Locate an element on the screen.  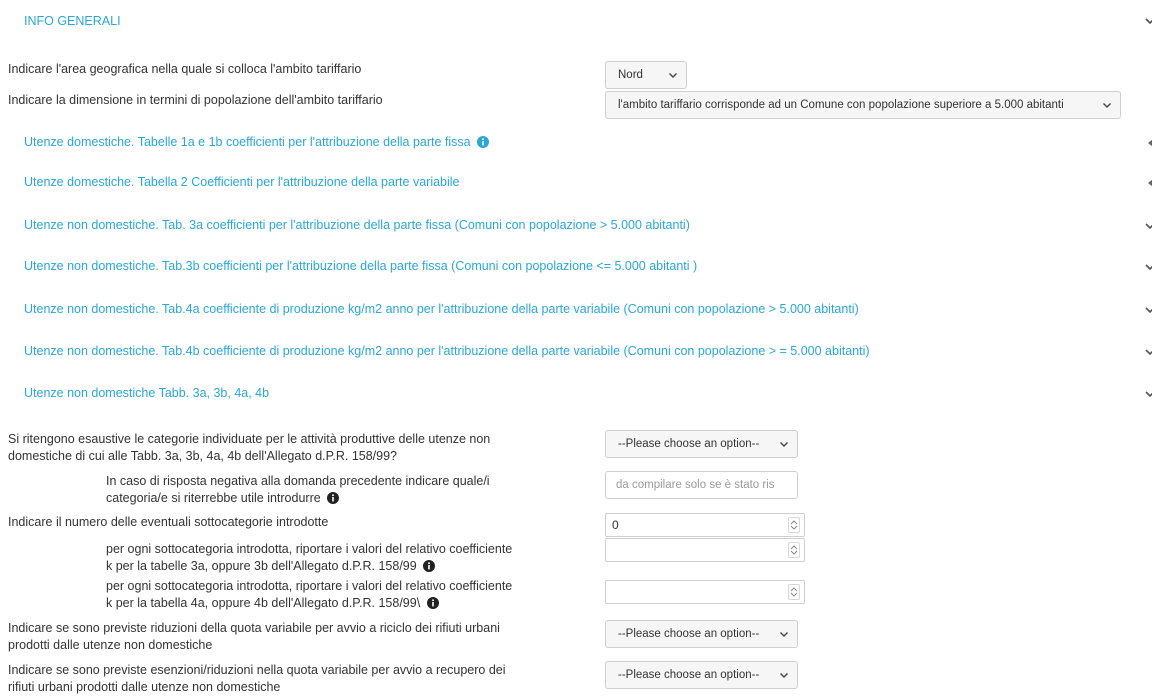
q7-select-value: --Please choose an option-- is located at coordinates (689, 675).